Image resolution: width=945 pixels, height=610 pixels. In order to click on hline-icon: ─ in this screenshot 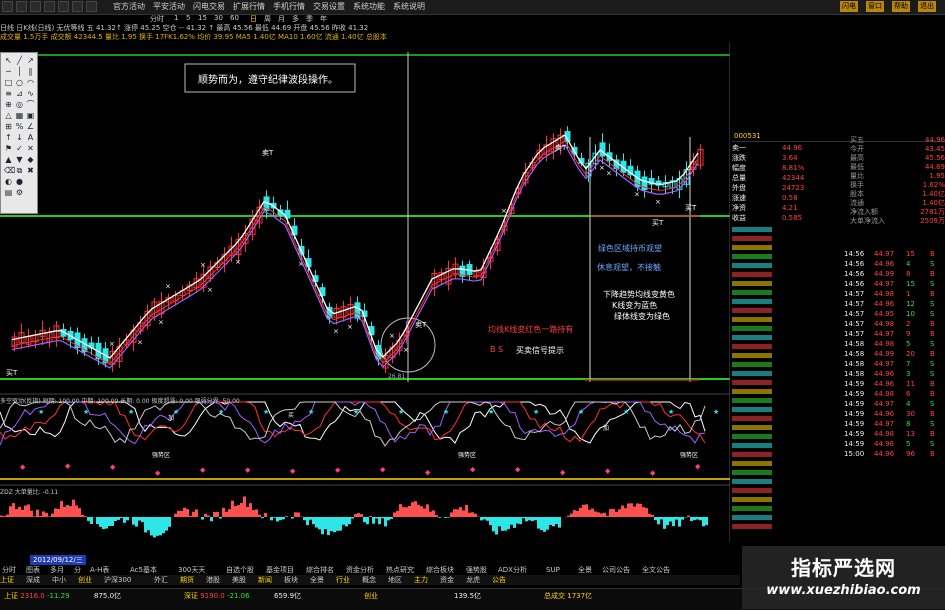, I will do `click(8, 71)`.